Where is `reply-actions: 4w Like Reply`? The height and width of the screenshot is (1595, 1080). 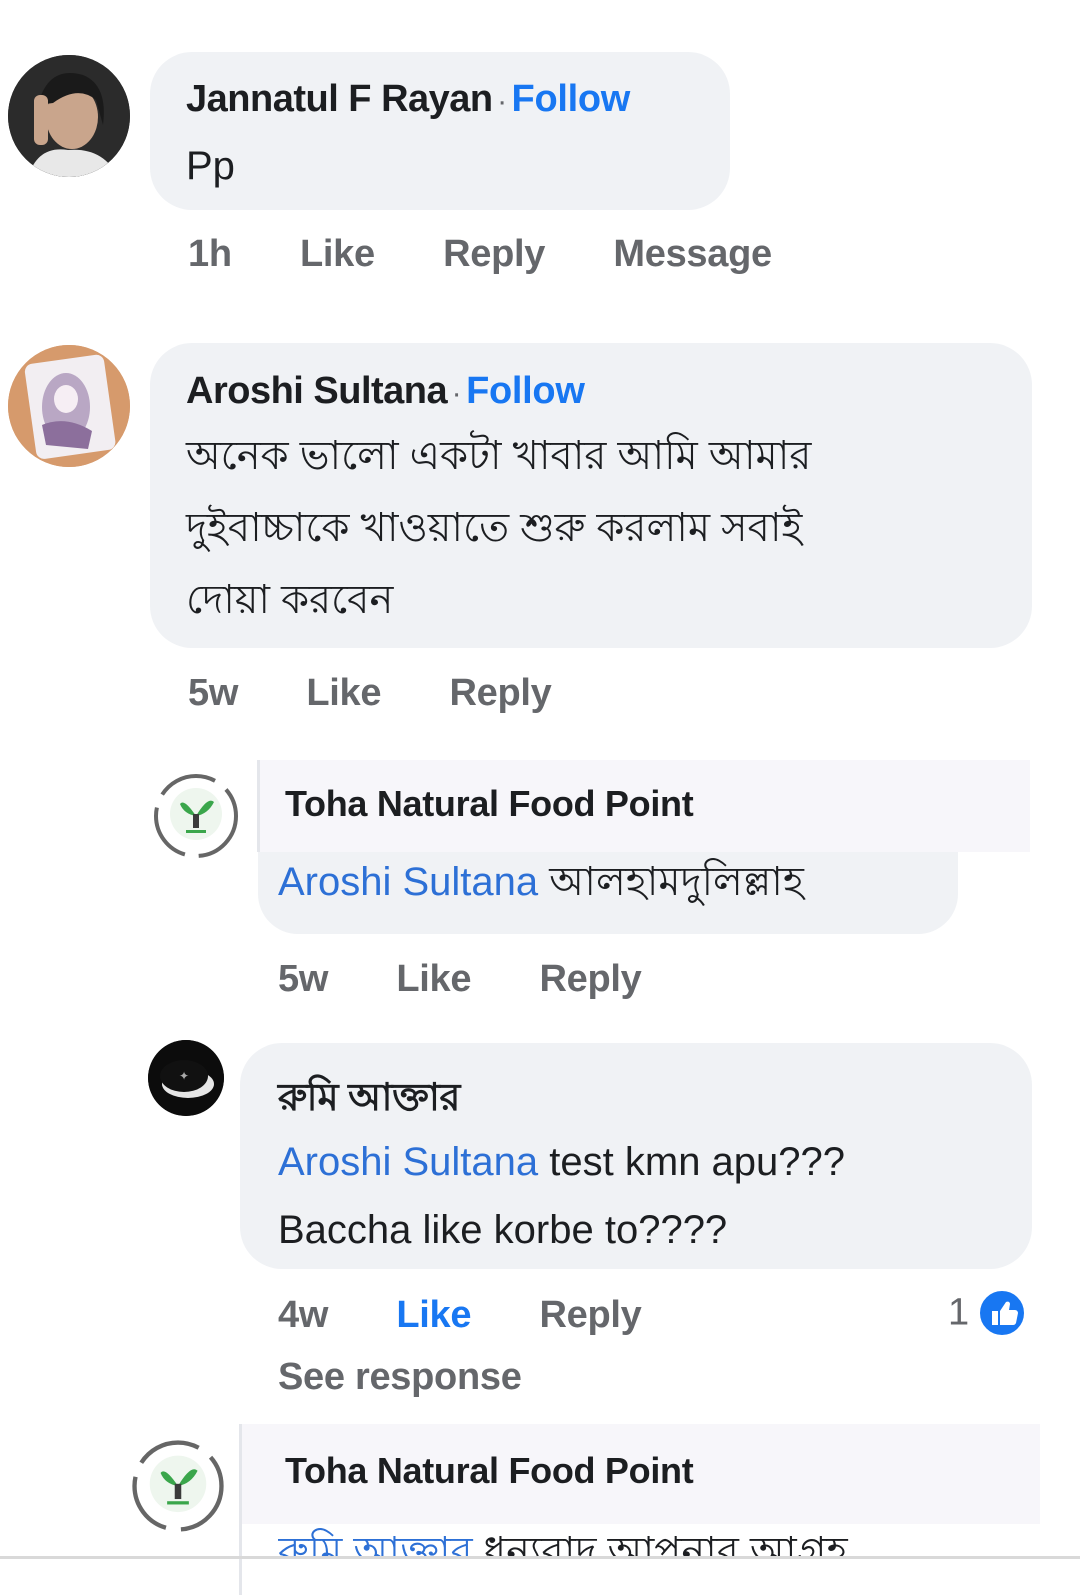
reply-actions: 4w Like Reply is located at coordinates (488, 1315).